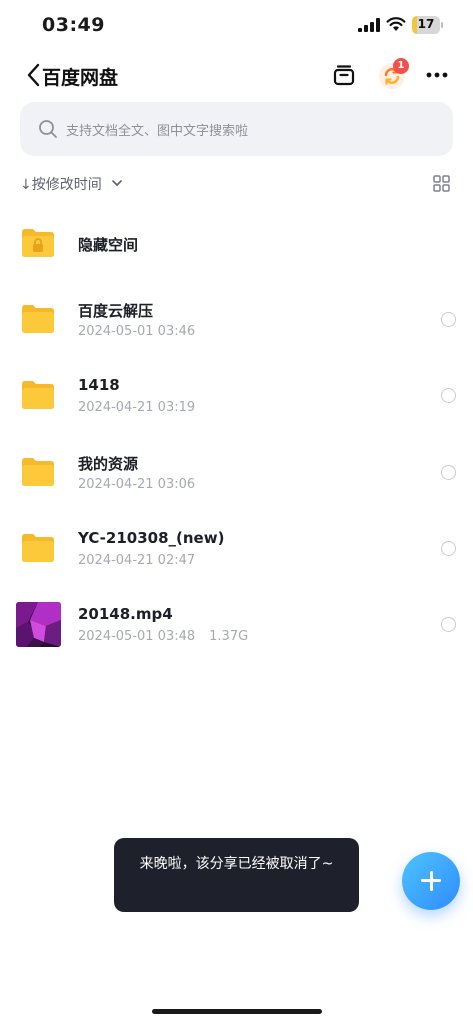  I want to click on list-item: 我的资源 2024-04-21 03:06, so click(236, 477).